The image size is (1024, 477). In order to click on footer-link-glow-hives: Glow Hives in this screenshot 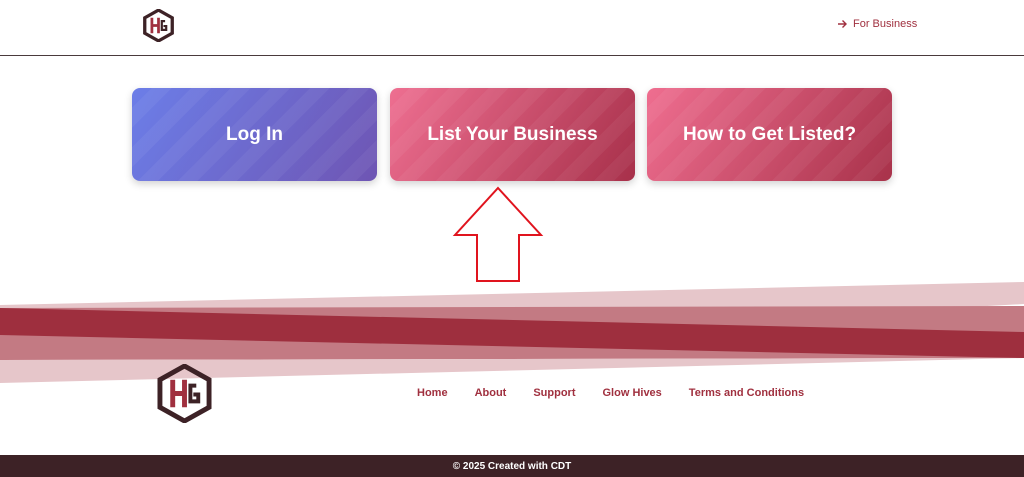, I will do `click(632, 393)`.